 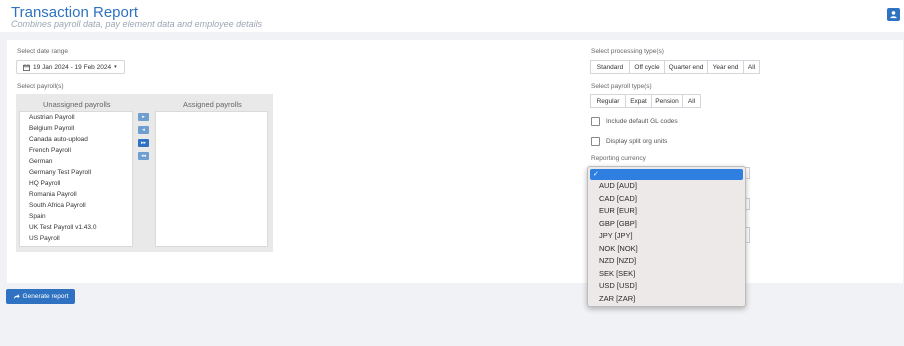 What do you see at coordinates (751, 67) in the screenshot?
I see `processing-type-all: All` at bounding box center [751, 67].